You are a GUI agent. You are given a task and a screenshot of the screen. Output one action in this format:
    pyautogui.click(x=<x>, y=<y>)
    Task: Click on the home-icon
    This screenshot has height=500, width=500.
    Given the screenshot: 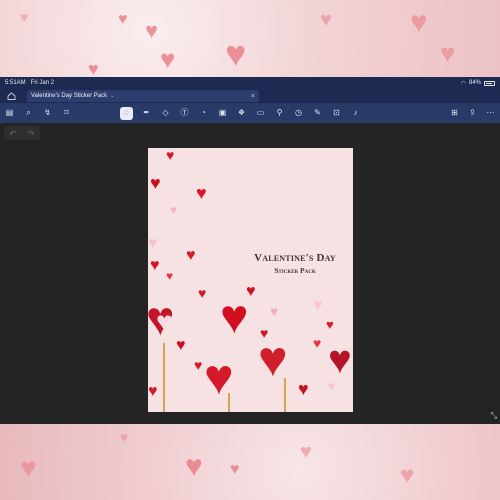 What is the action you would take?
    pyautogui.click(x=11, y=96)
    